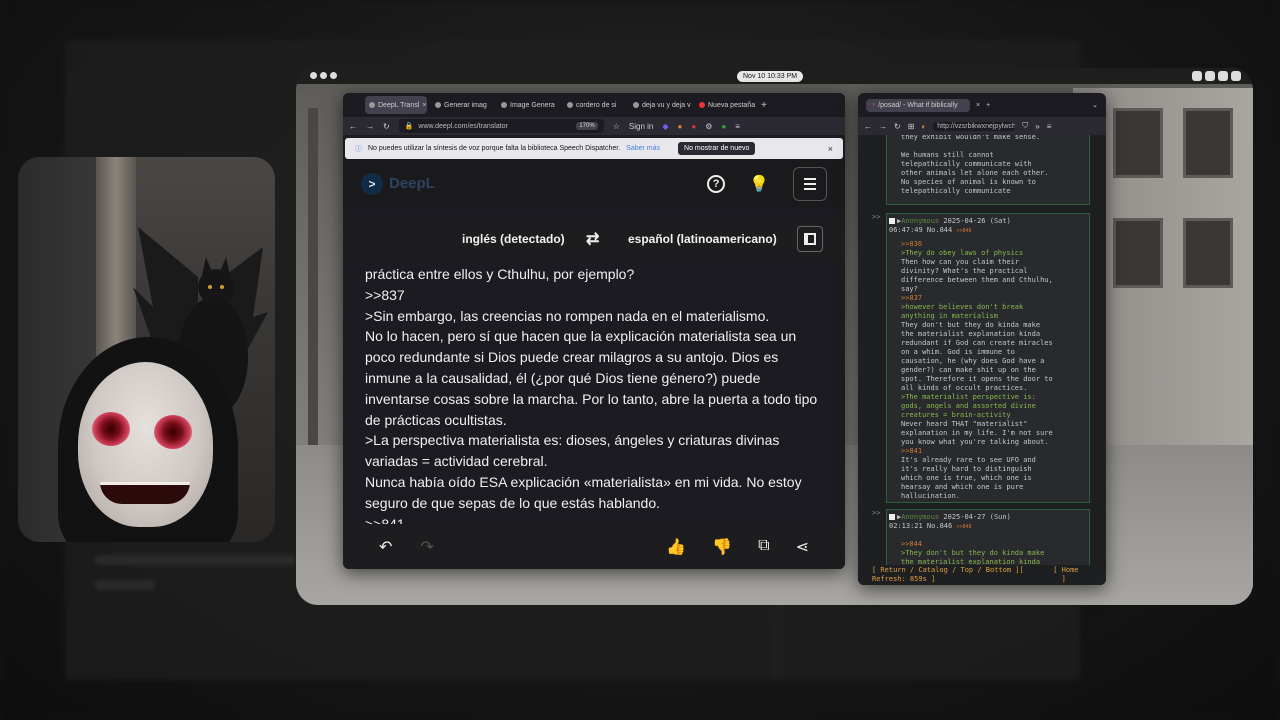 The image size is (1280, 720). What do you see at coordinates (993, 298) in the screenshot?
I see `quote-link: >>837` at bounding box center [993, 298].